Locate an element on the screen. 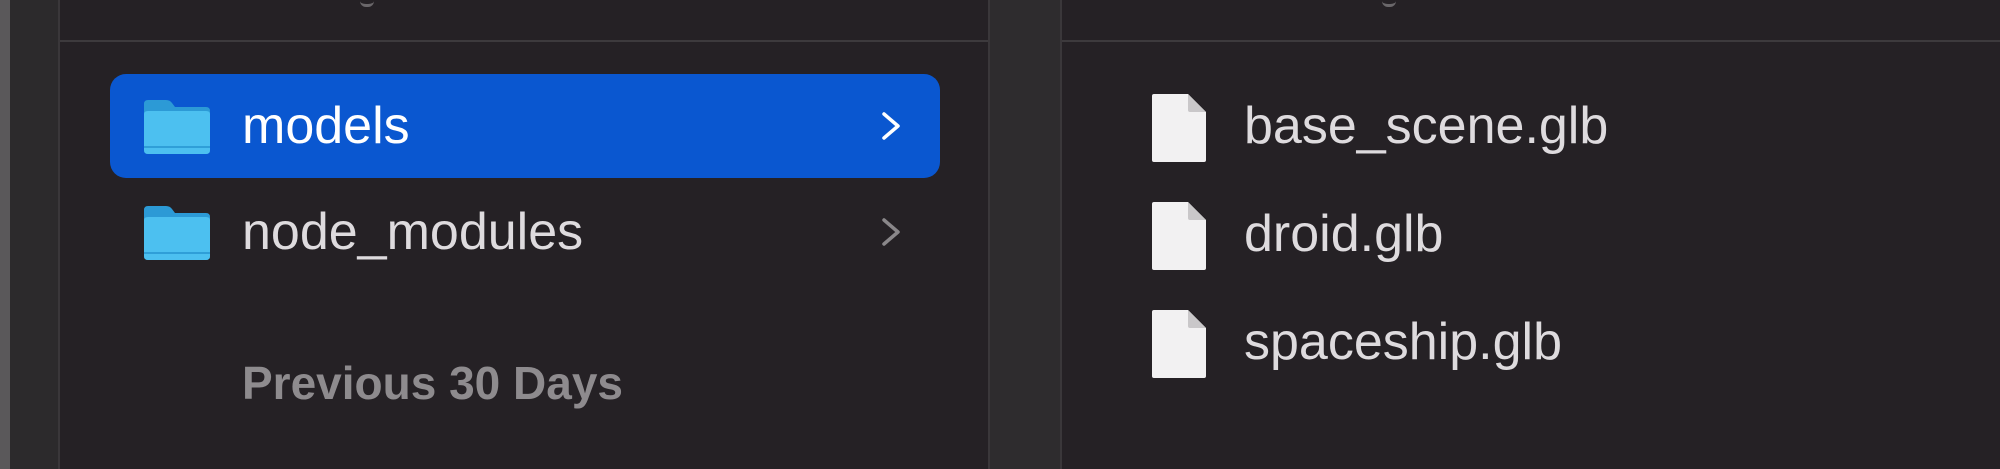 The height and width of the screenshot is (469, 2000). folder-row-node-modules: node_modules is located at coordinates (525, 232).